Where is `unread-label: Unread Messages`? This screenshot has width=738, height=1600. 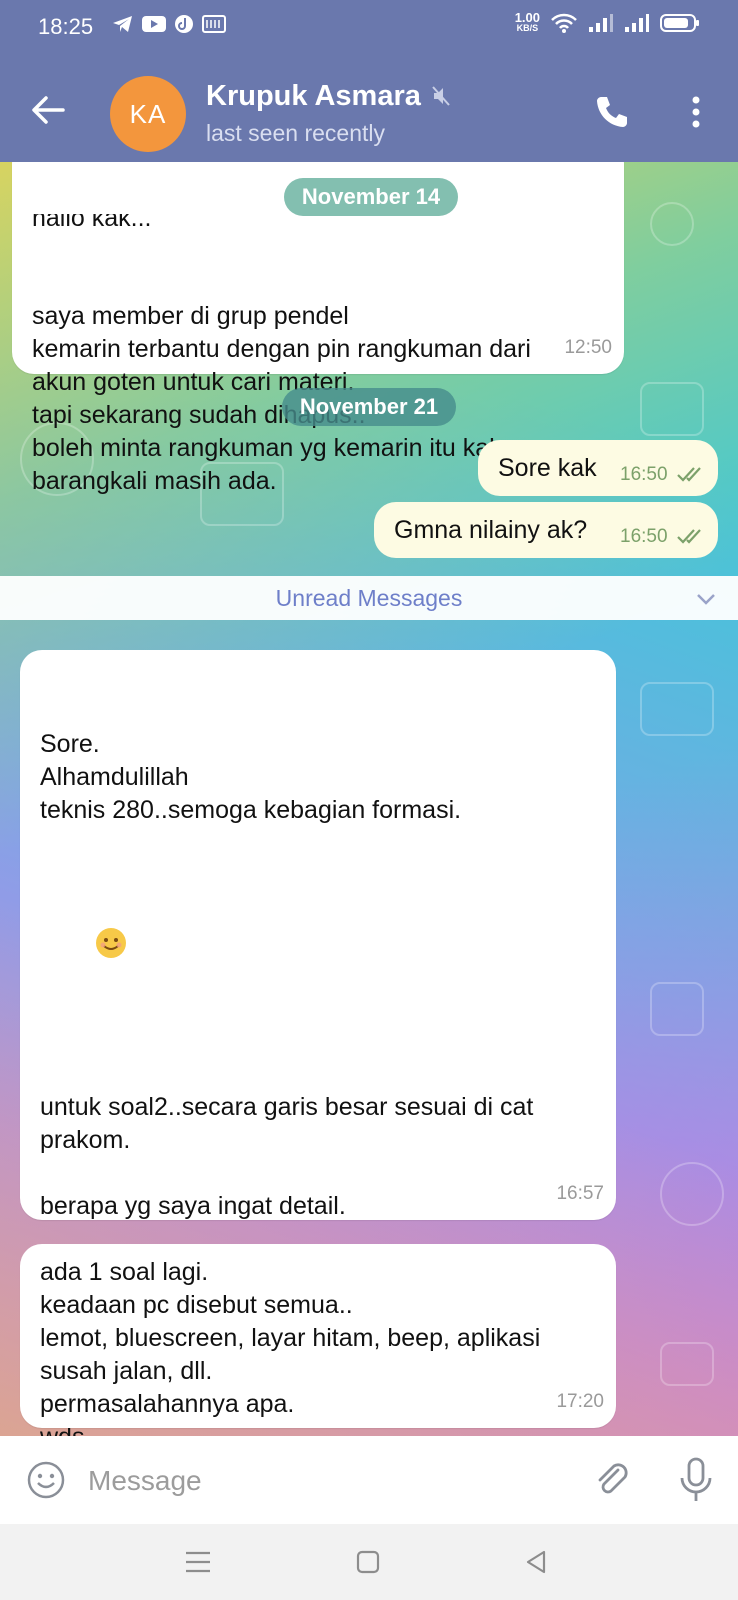
unread-label: Unread Messages is located at coordinates (369, 597).